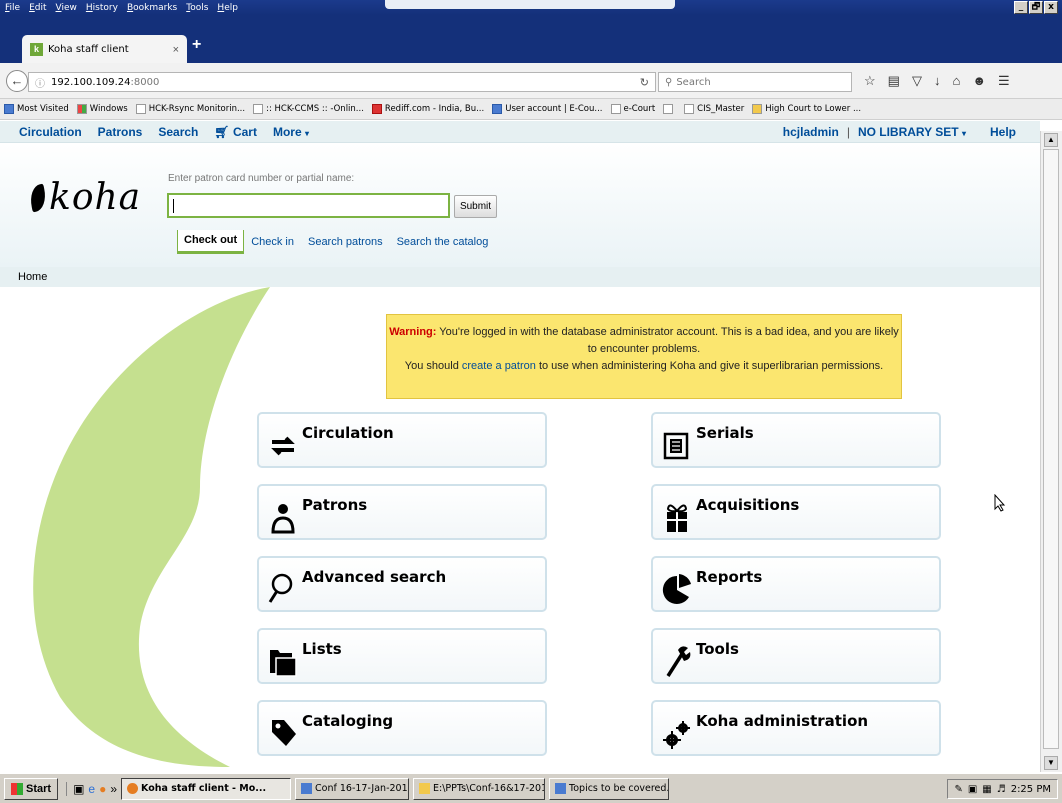 This screenshot has width=1062, height=803. I want to click on bookmark-favicon-icon, so click(668, 109).